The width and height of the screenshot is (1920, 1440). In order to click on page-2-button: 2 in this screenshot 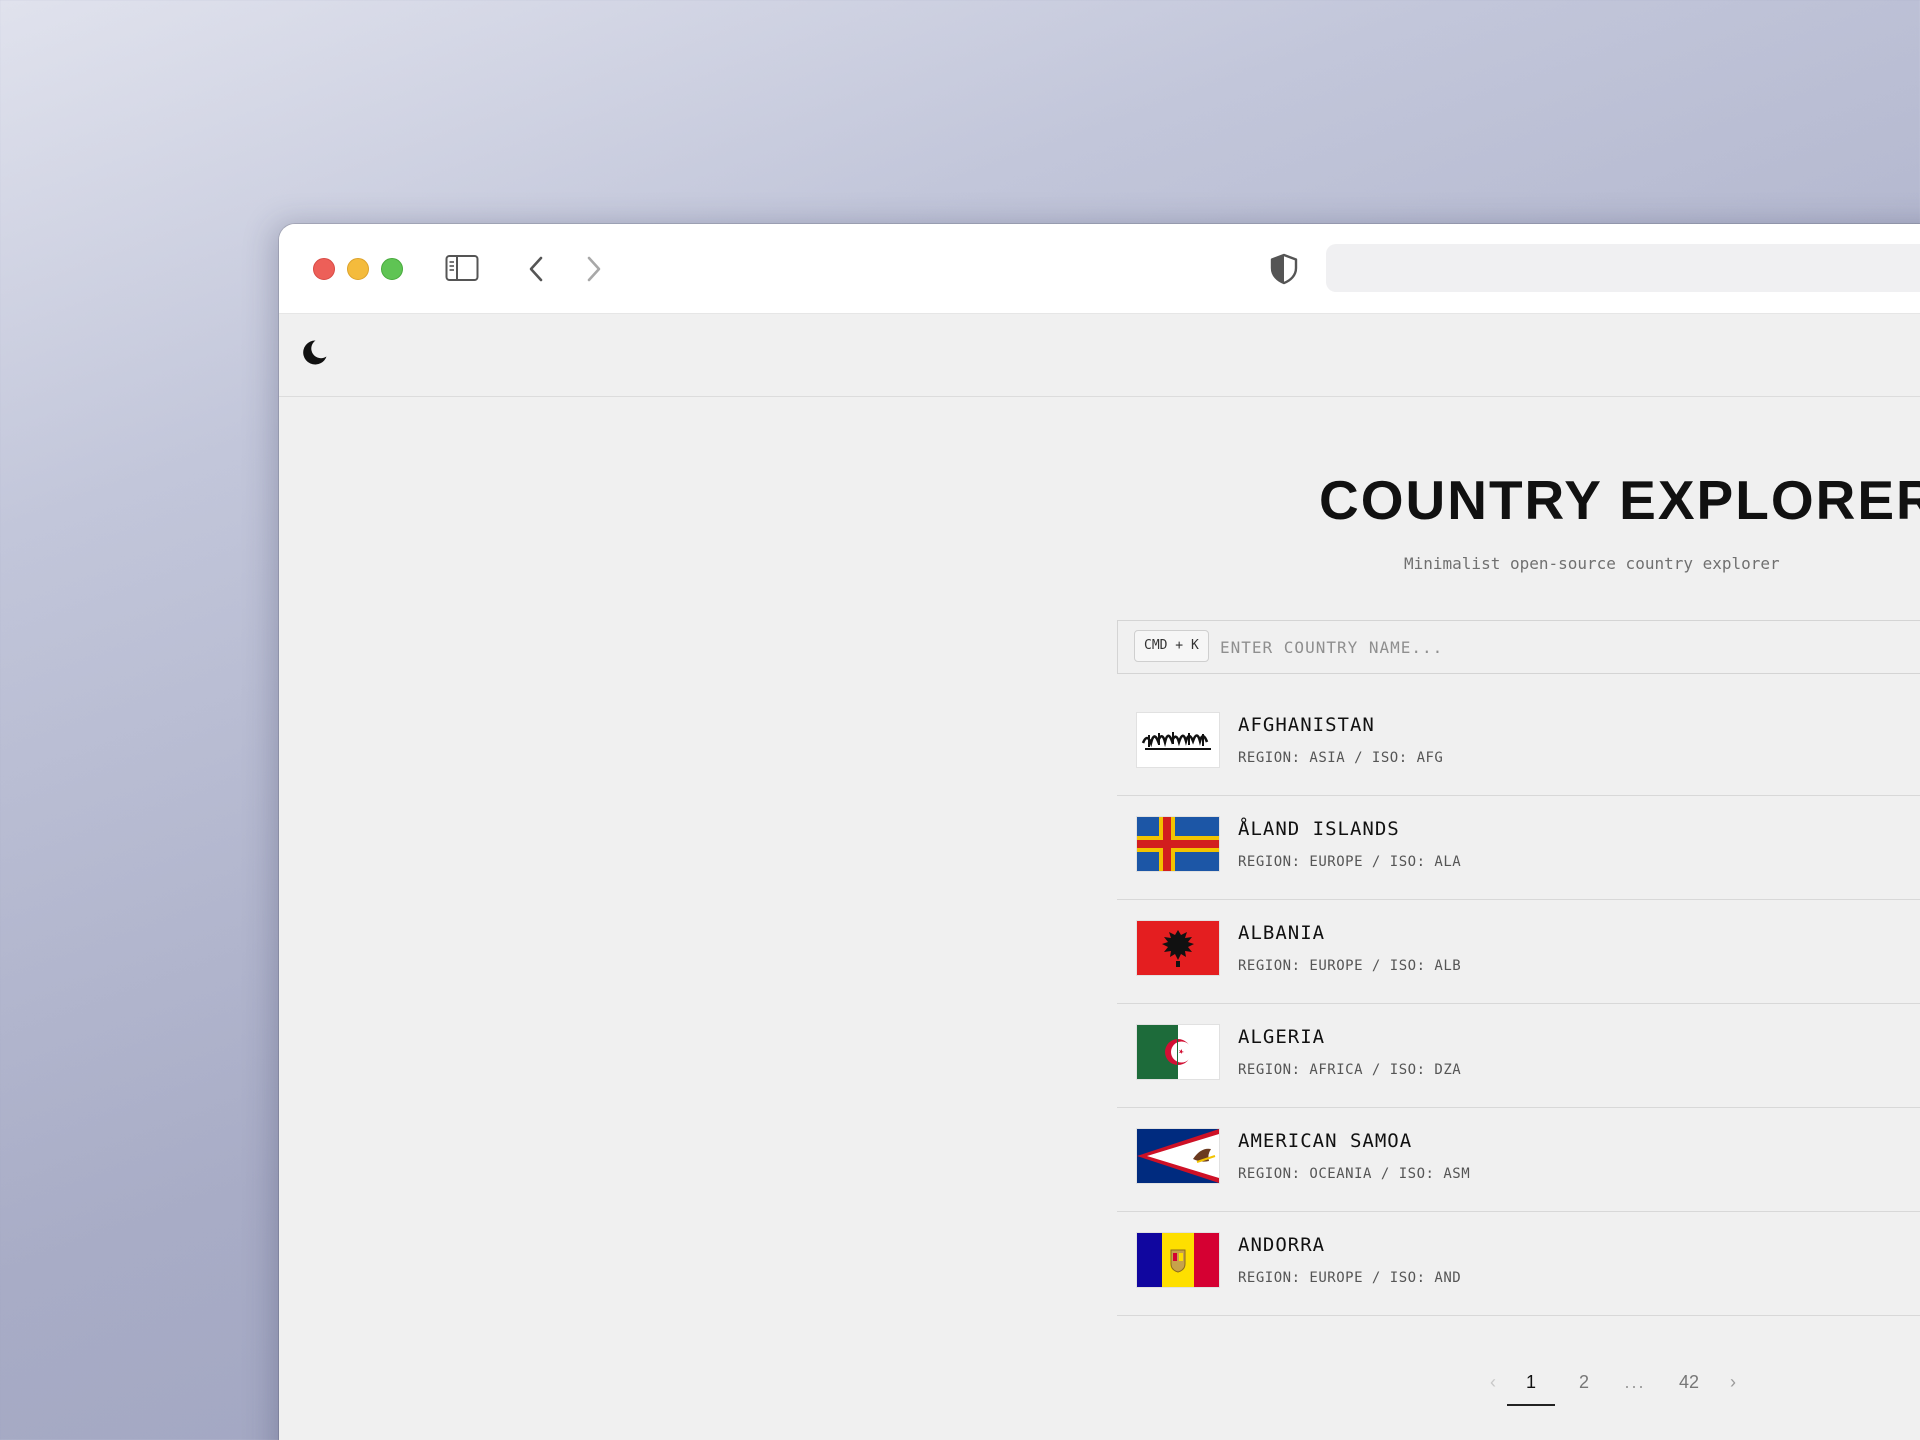, I will do `click(1584, 1386)`.